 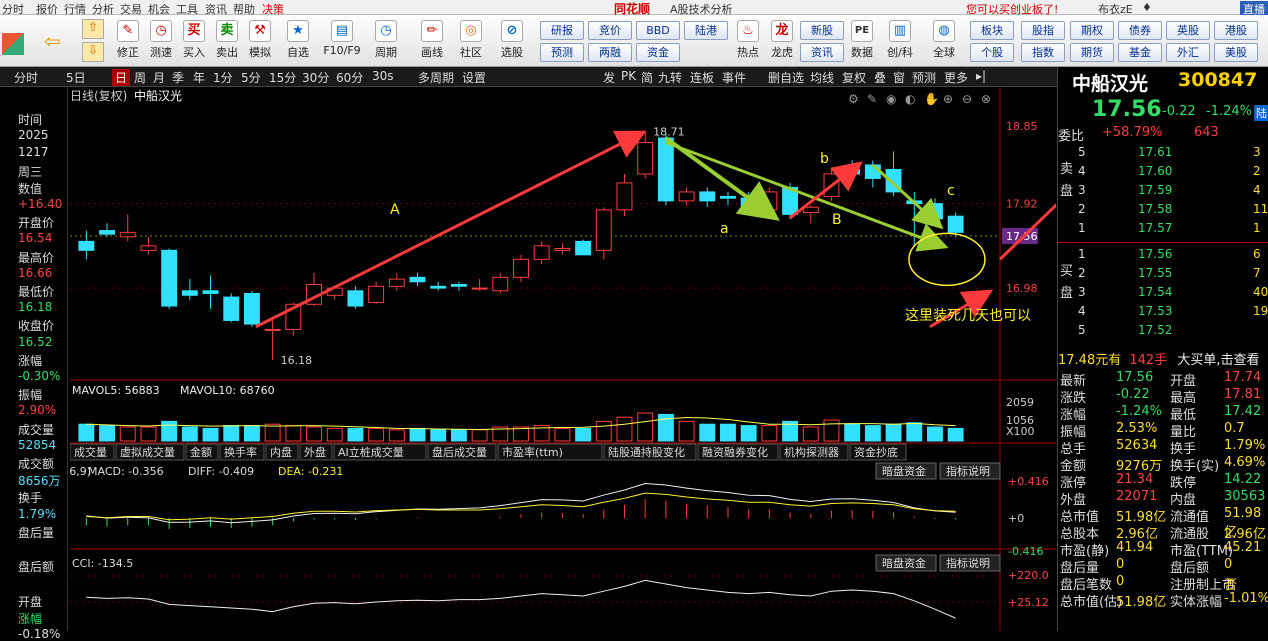 What do you see at coordinates (610, 52) in the screenshot?
I see `btn-两融: 两融` at bounding box center [610, 52].